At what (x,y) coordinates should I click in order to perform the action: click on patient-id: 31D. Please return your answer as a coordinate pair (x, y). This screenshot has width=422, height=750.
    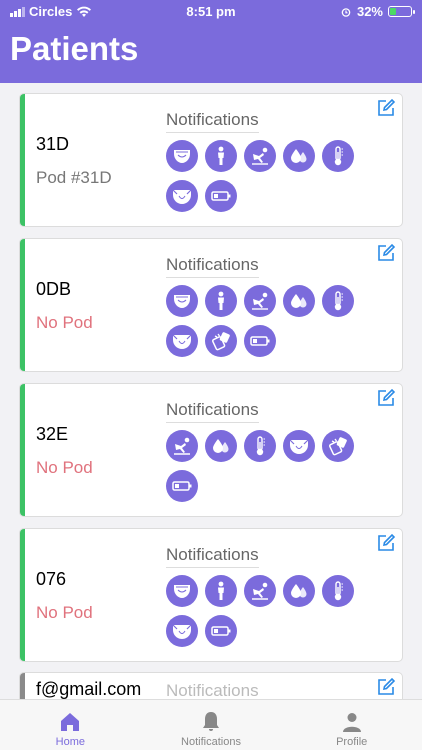
    Looking at the image, I should click on (53, 144).